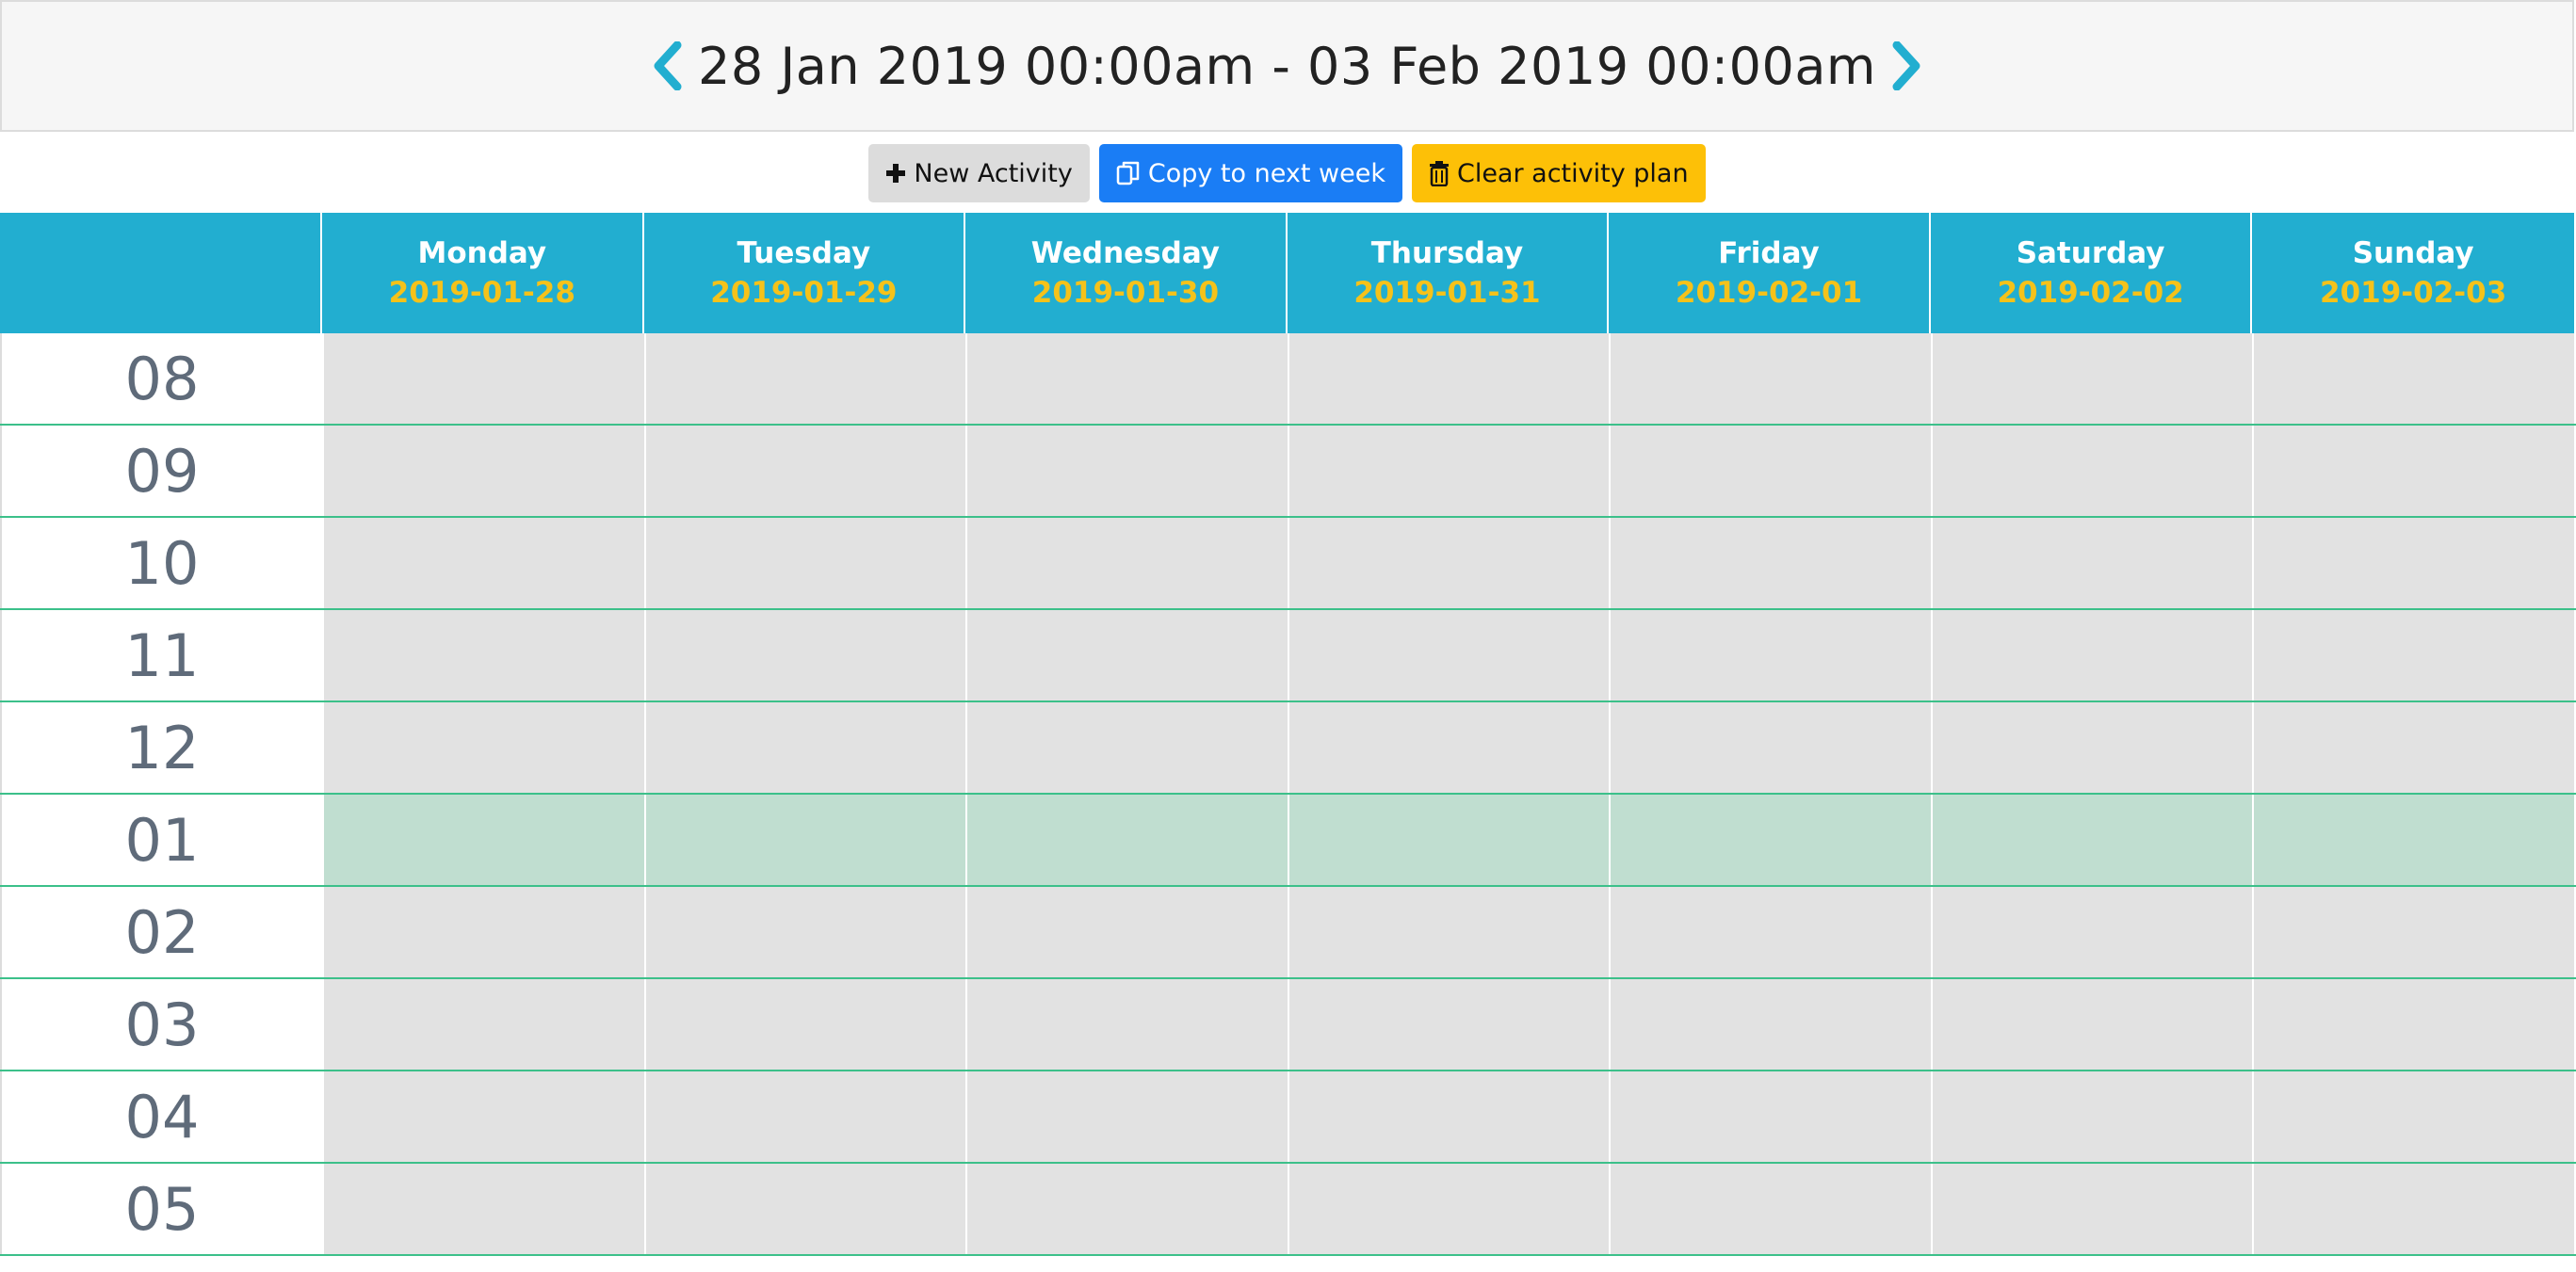  I want to click on hour-row: 11, so click(1288, 656).